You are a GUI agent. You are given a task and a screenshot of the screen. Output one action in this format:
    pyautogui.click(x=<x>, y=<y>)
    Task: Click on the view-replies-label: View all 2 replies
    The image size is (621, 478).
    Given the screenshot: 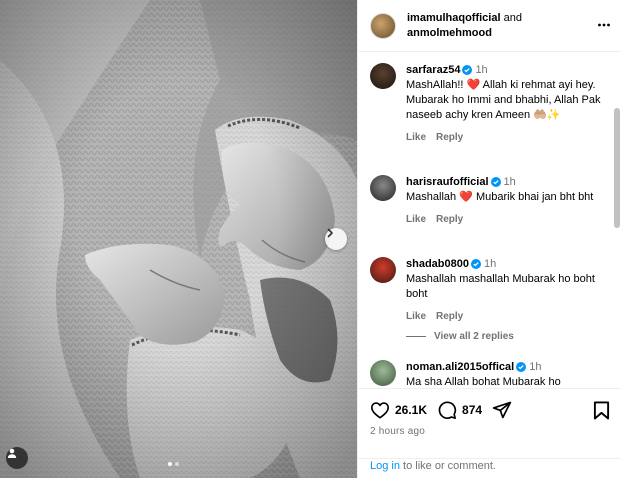 What is the action you would take?
    pyautogui.click(x=474, y=336)
    